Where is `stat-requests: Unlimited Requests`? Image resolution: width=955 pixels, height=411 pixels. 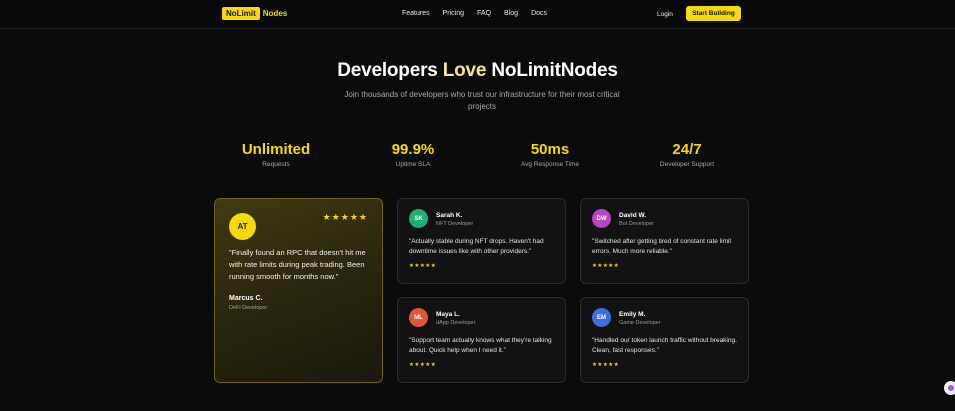 stat-requests: Unlimited Requests is located at coordinates (276, 154).